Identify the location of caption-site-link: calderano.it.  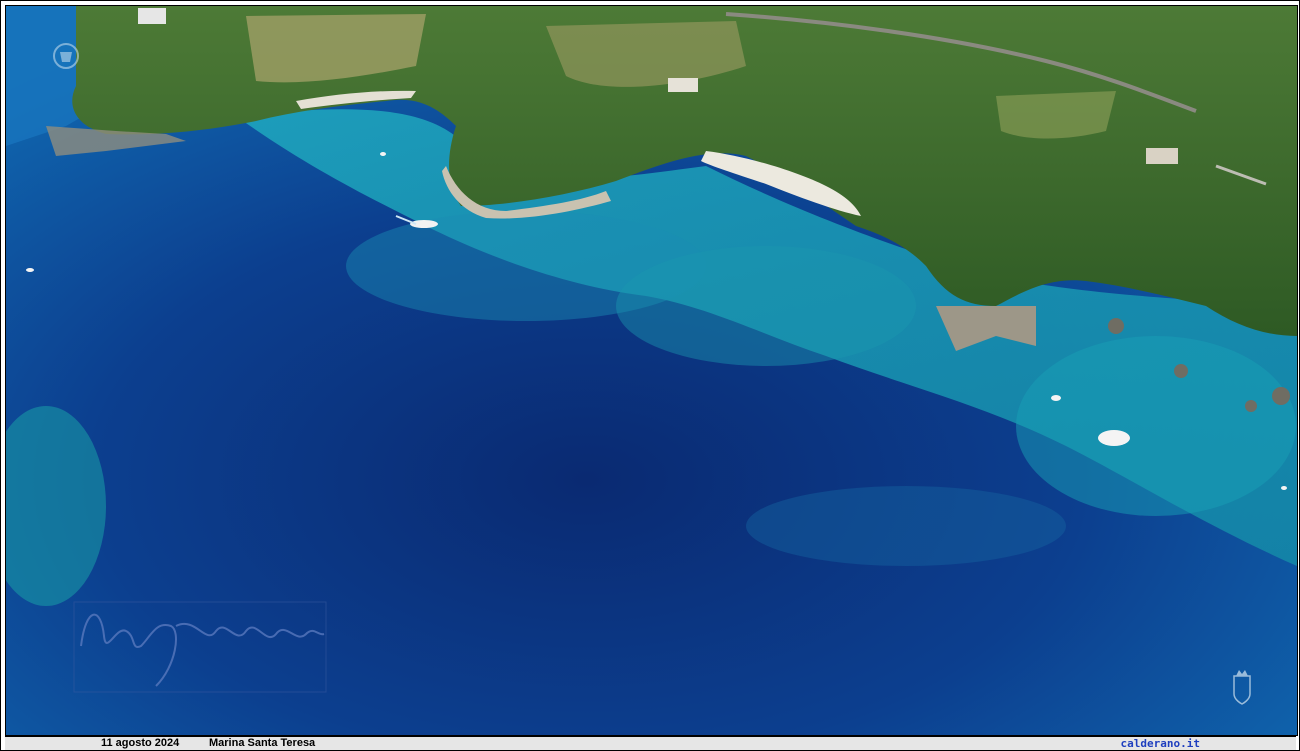
(1160, 743).